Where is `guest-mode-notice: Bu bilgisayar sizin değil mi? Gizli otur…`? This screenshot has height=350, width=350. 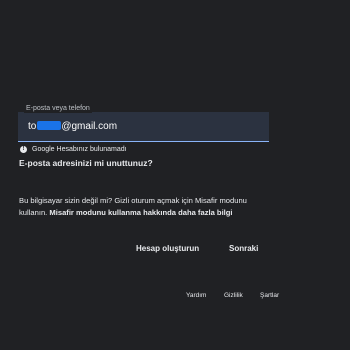 guest-mode-notice: Bu bilgisayar sizin değil mi? Gizli otur… is located at coordinates (144, 207).